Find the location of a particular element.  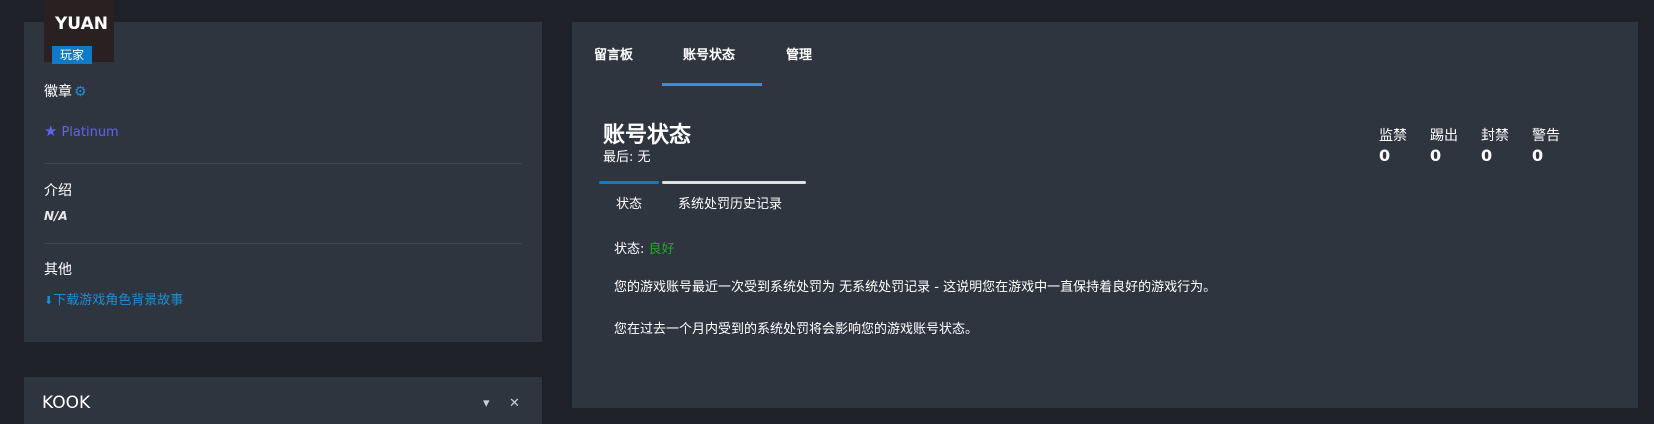

subtab-indicator-active is located at coordinates (629, 182).